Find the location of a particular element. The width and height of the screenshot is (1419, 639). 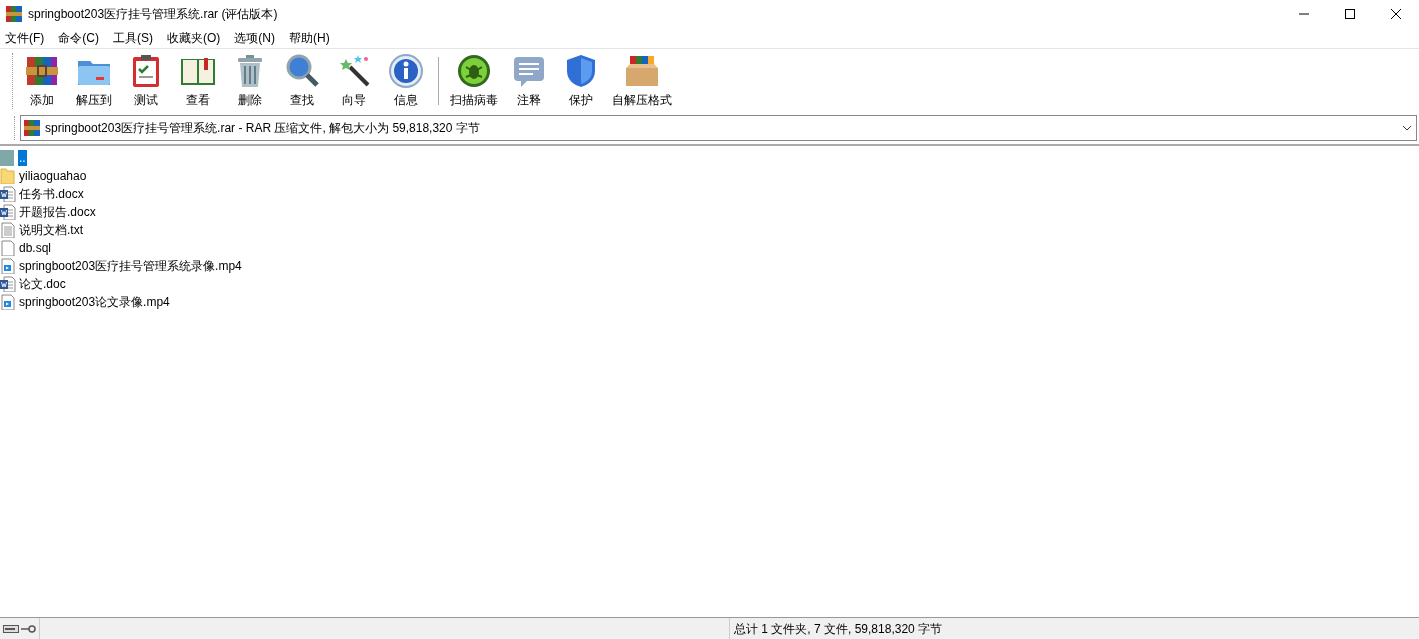

menu-item: 命令(C) is located at coordinates (78, 38).